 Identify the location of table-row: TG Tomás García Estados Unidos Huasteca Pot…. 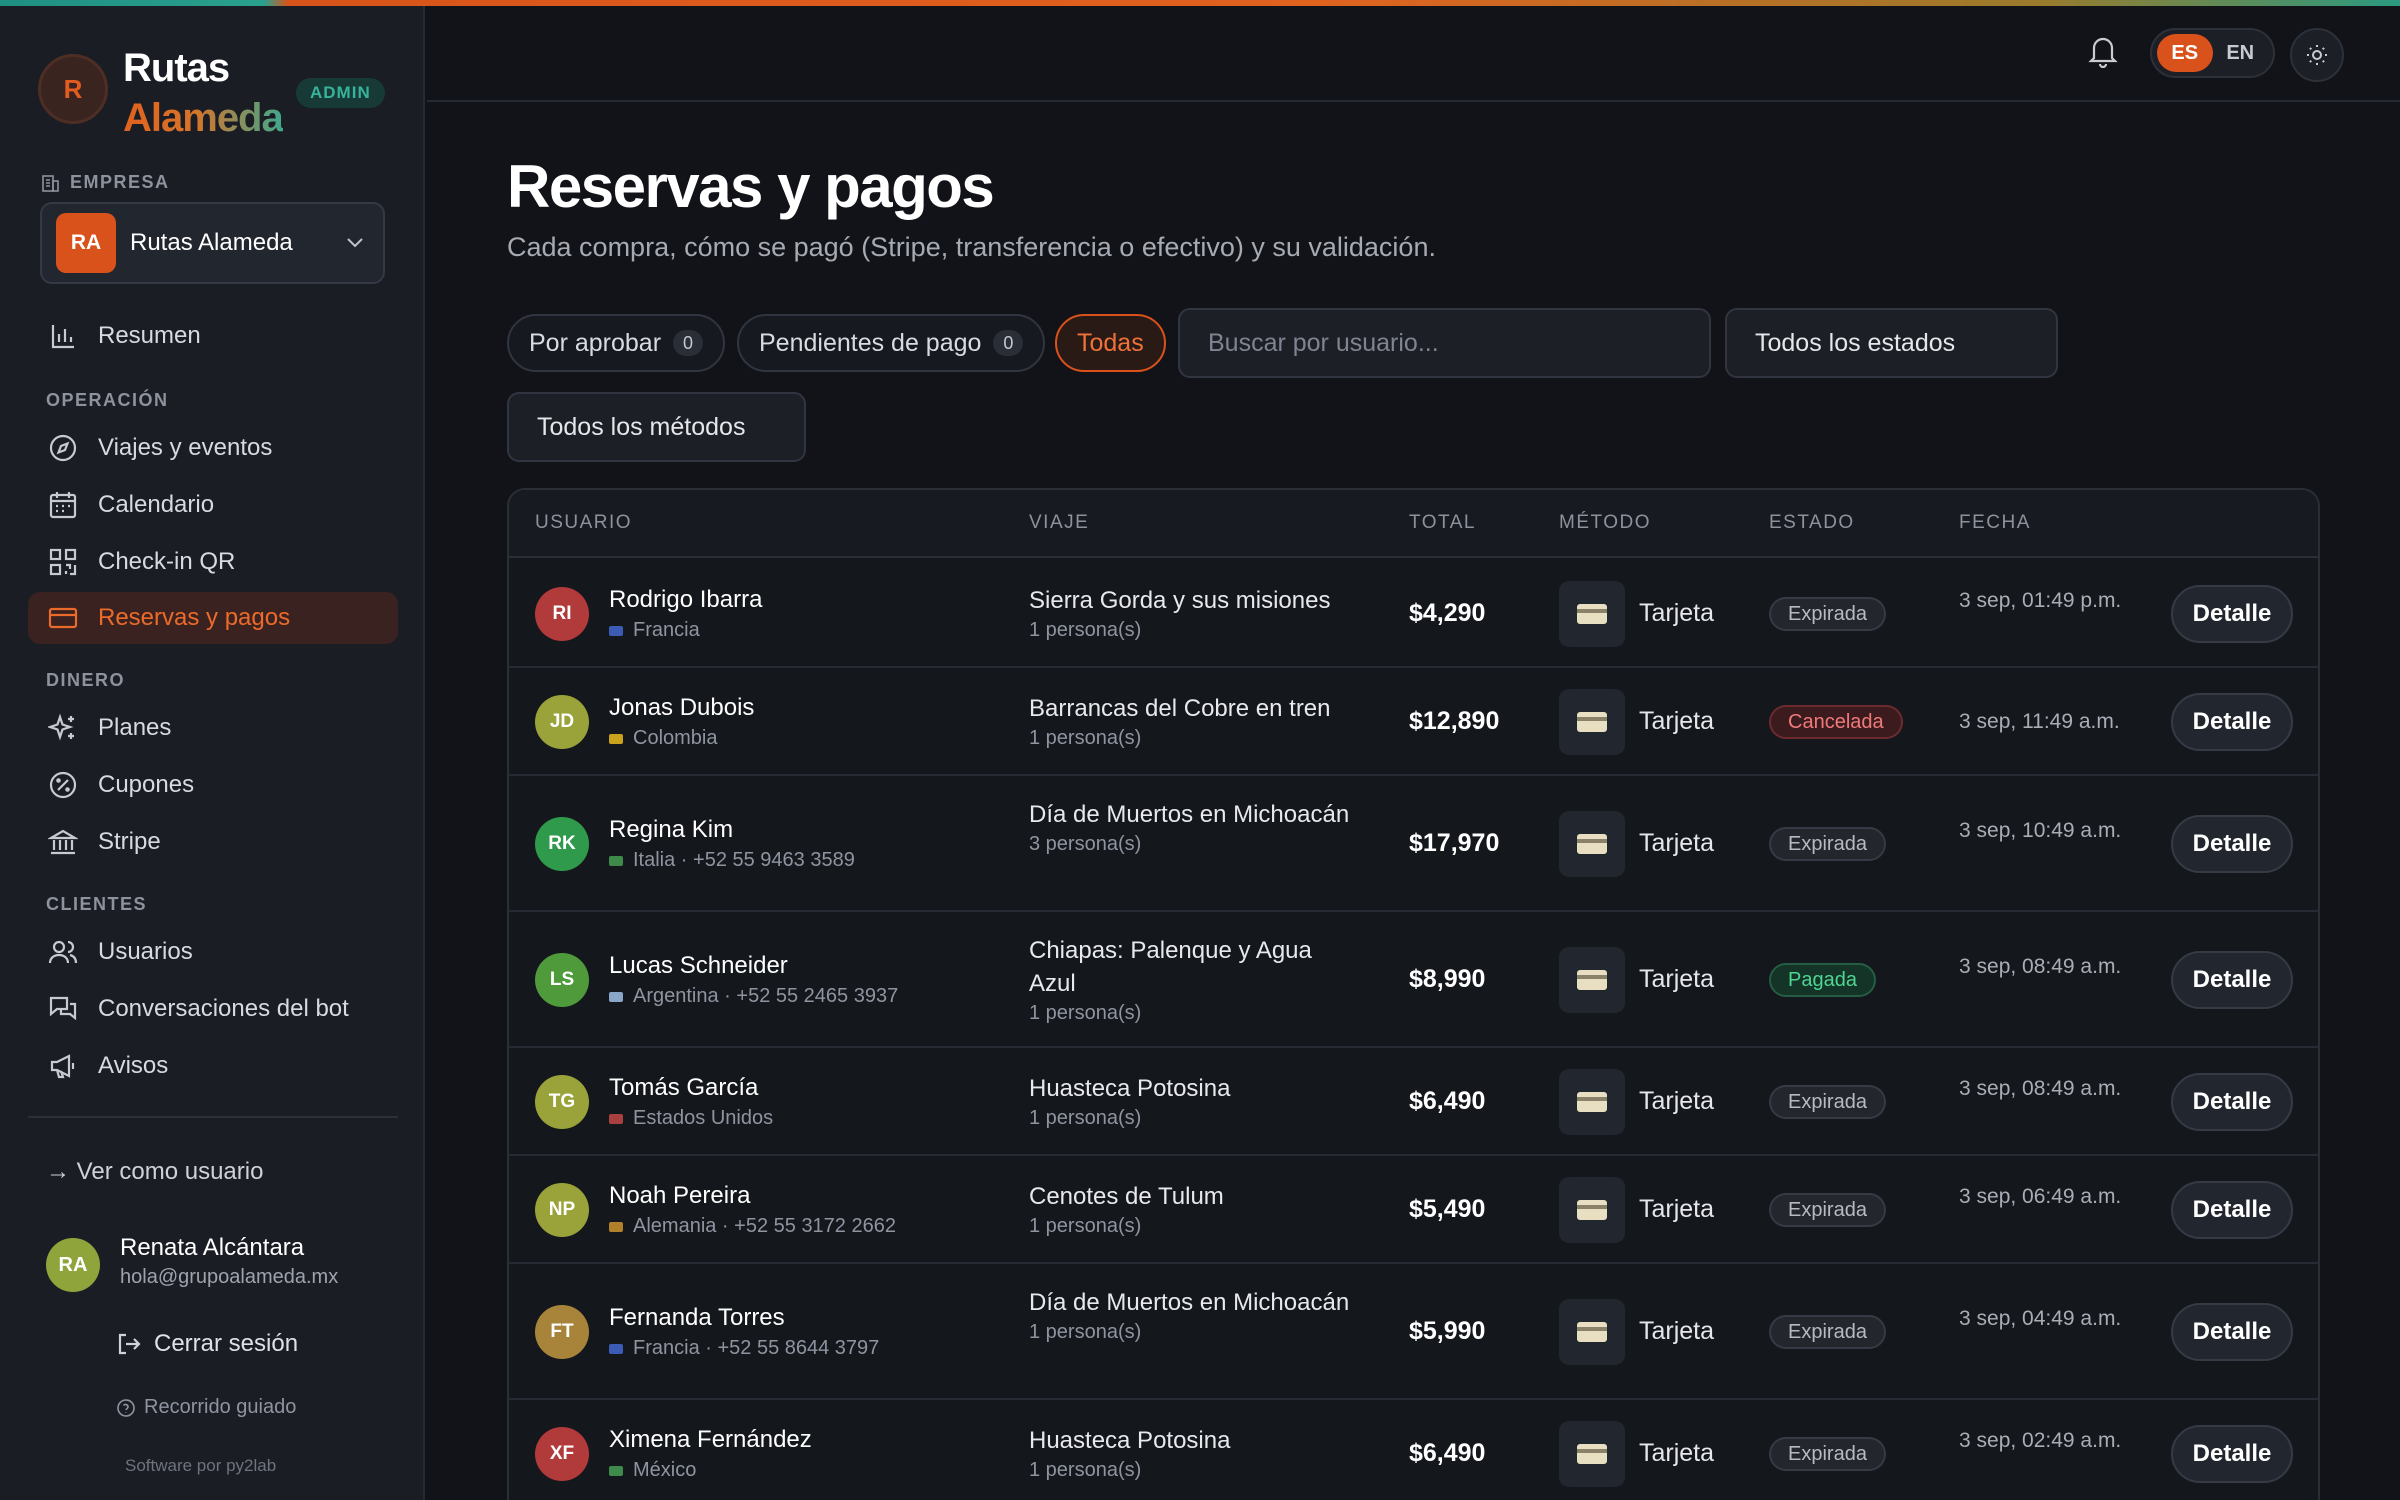
(1413, 1102).